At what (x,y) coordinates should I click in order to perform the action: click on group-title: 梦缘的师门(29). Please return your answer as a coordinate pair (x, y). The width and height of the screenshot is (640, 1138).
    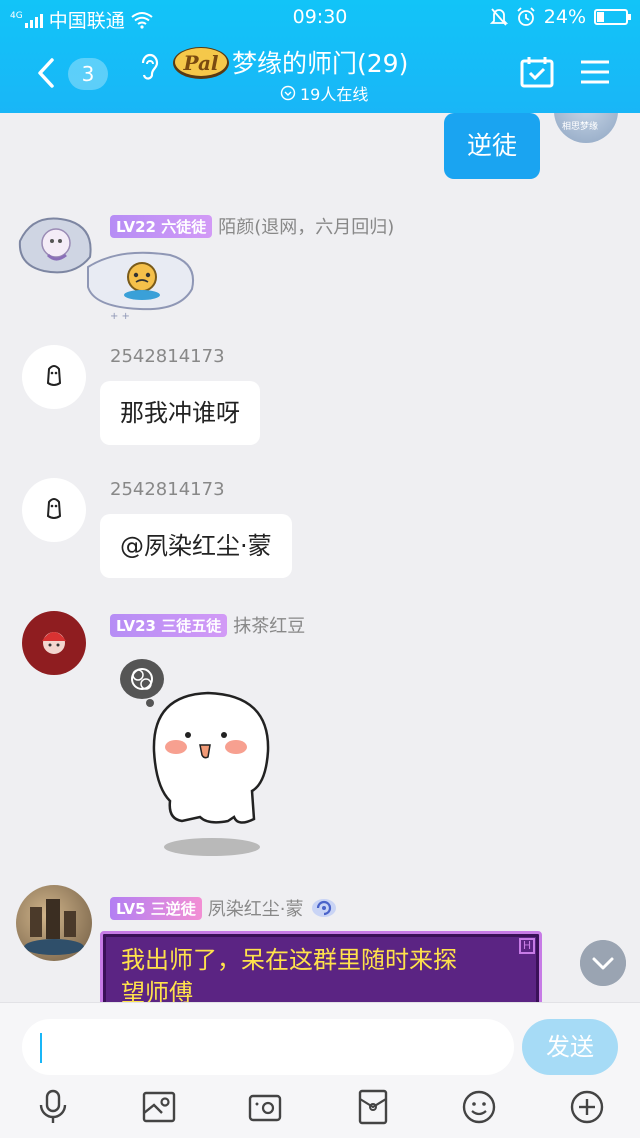
    Looking at the image, I should click on (320, 62).